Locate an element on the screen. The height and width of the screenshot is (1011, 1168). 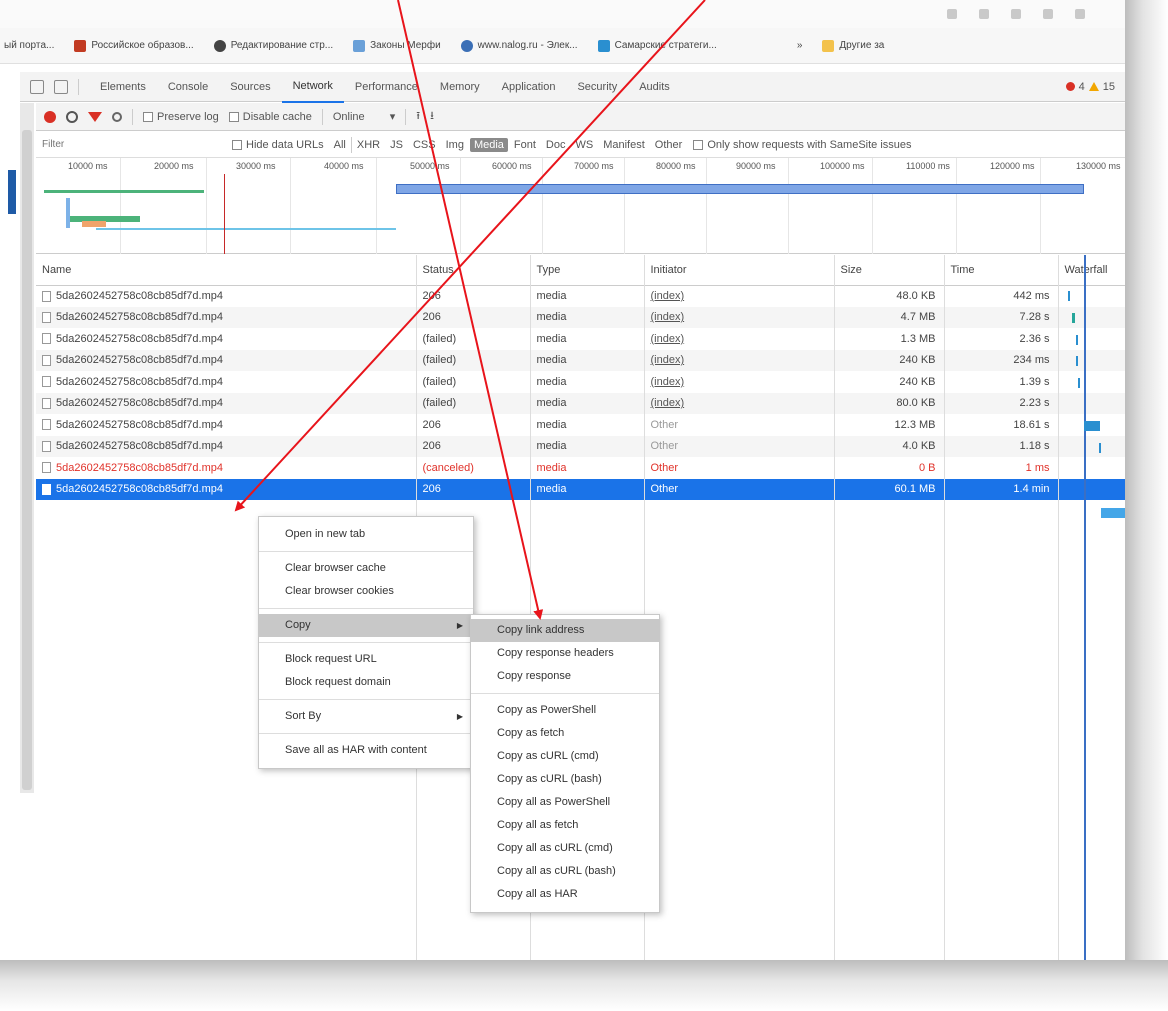
file-icon is located at coordinates (46, 360).